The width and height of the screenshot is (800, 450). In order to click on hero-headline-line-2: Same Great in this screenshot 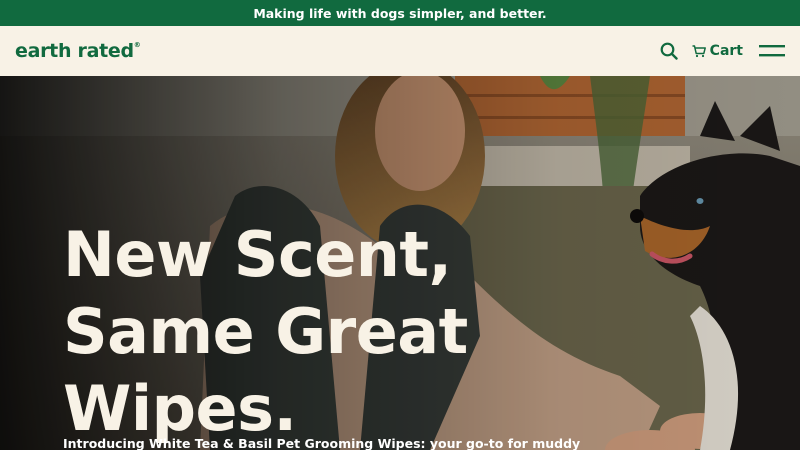, I will do `click(265, 331)`.